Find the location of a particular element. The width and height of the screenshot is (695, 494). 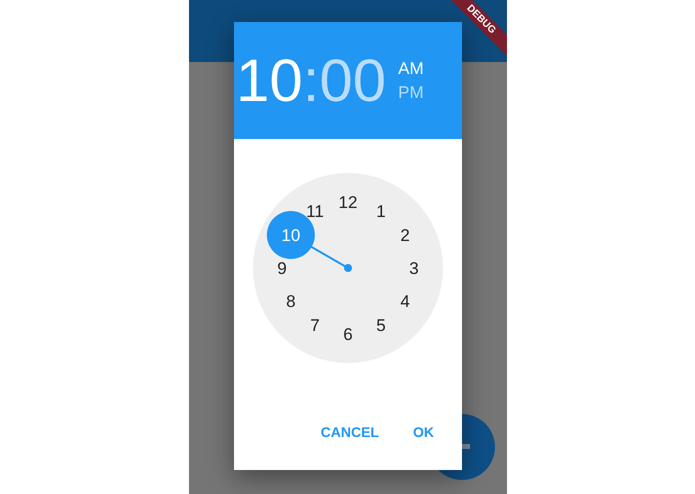

hour-number: 3 is located at coordinates (414, 268).